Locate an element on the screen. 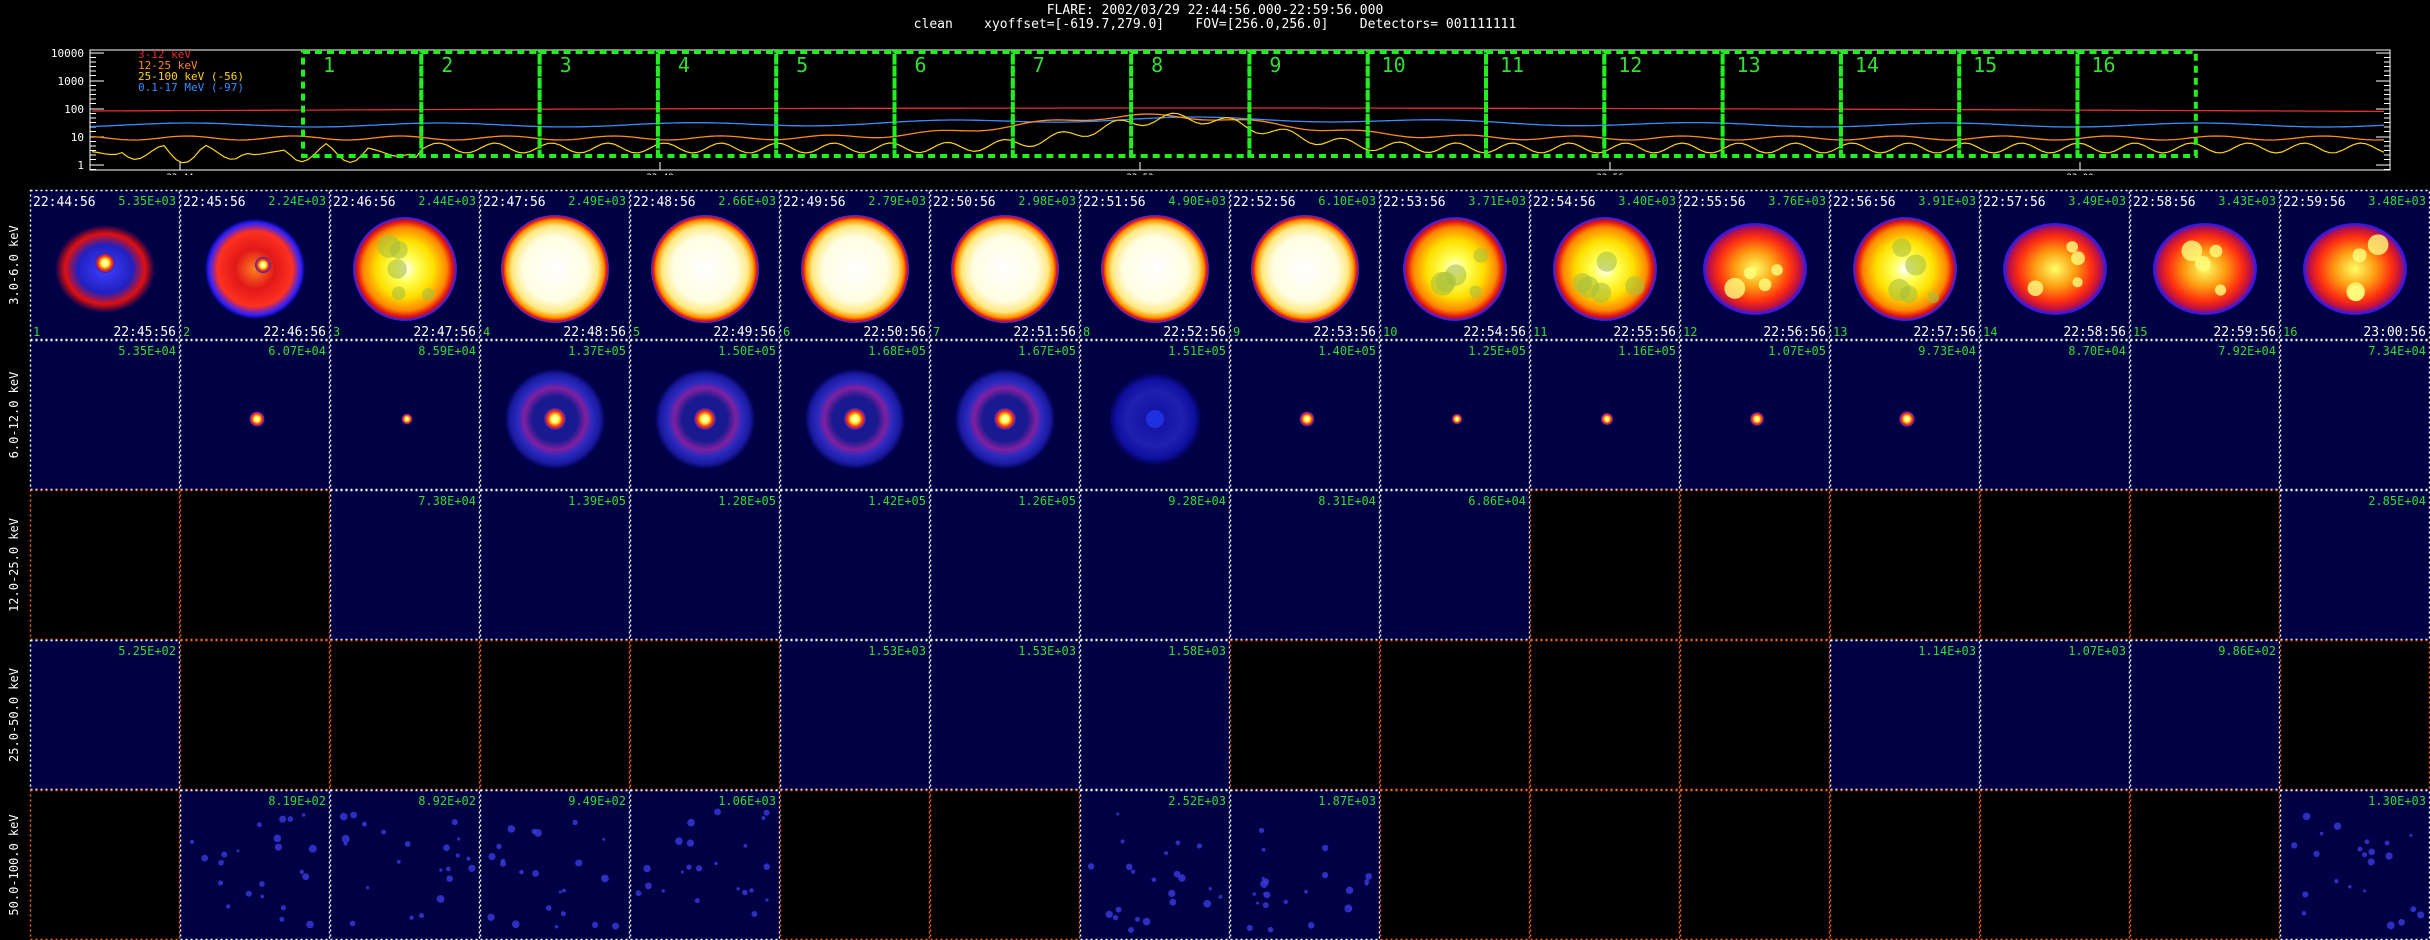 This screenshot has width=2430, height=940. image-panel: 2.85E+04 is located at coordinates (2354, 565).